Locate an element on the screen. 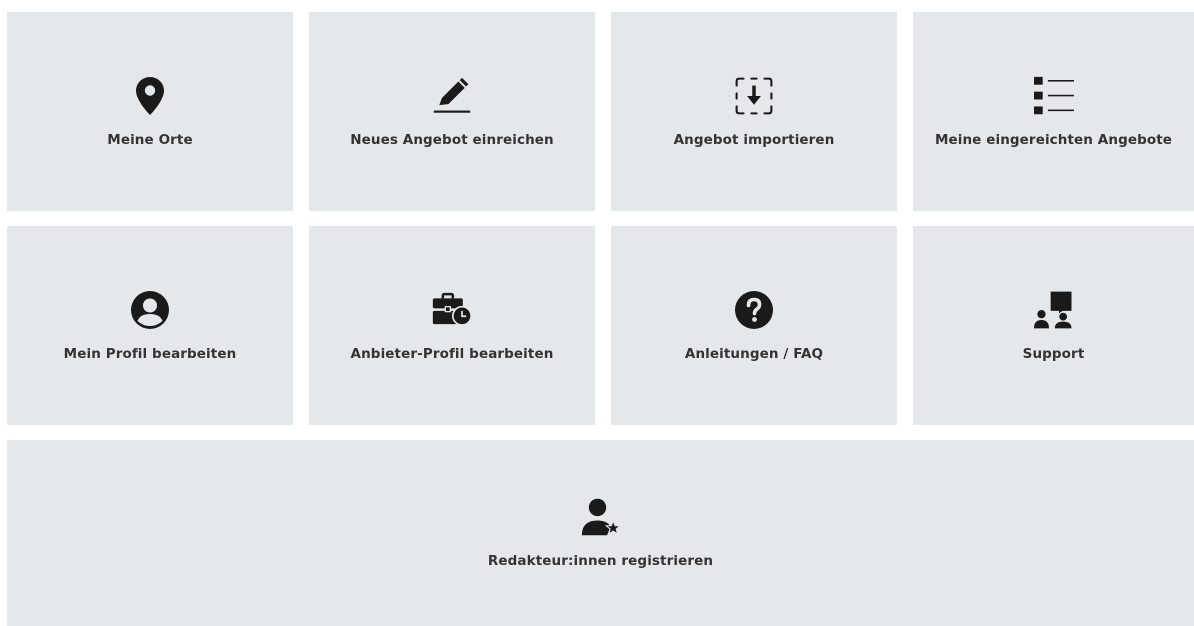  tile-neues-angebot: Neues Angebot einreichen is located at coordinates (452, 111).